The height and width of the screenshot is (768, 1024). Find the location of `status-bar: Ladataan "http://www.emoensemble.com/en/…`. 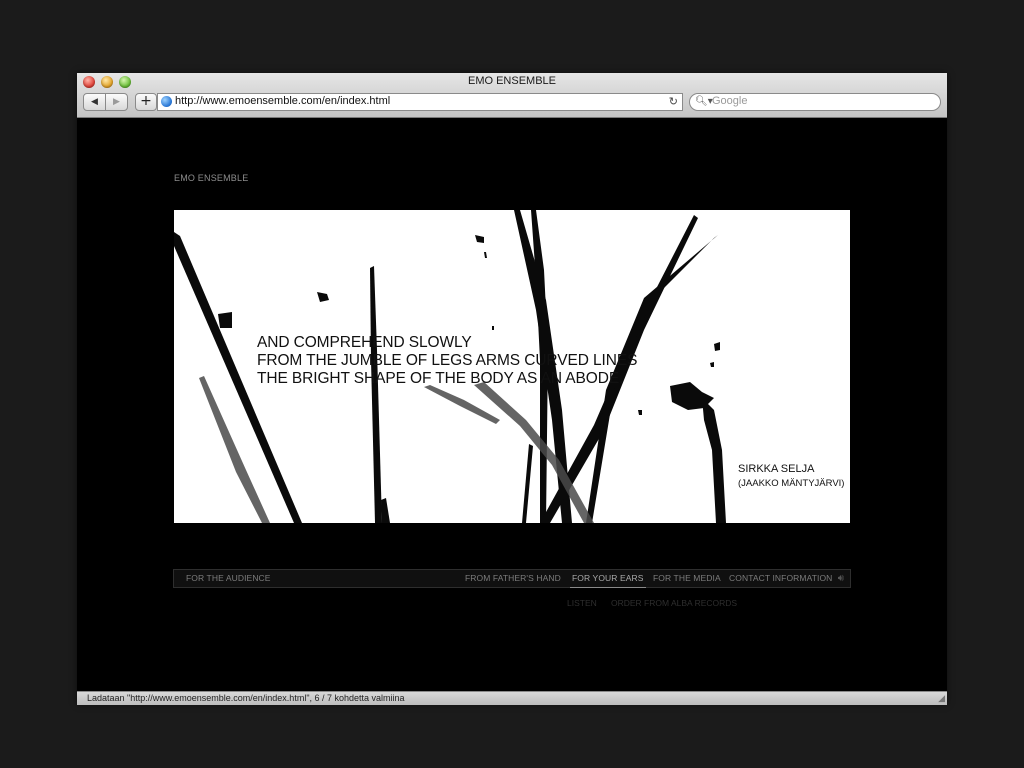

status-bar: Ladataan "http://www.emoensemble.com/en/… is located at coordinates (512, 698).